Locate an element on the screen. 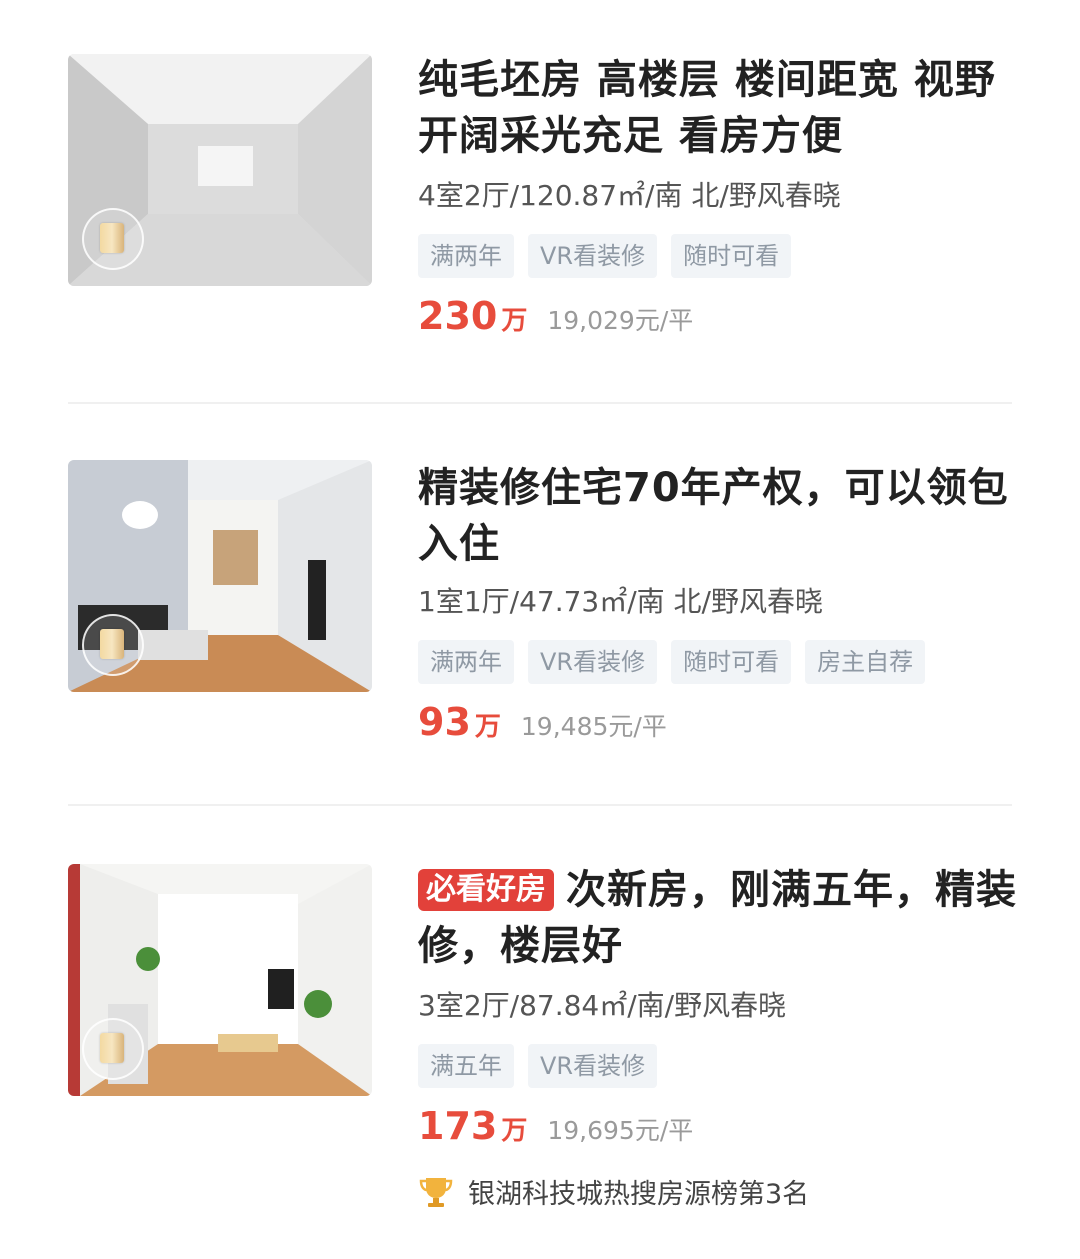 The height and width of the screenshot is (1259, 1080). unit-price: 19,695元/平 is located at coordinates (620, 1130).